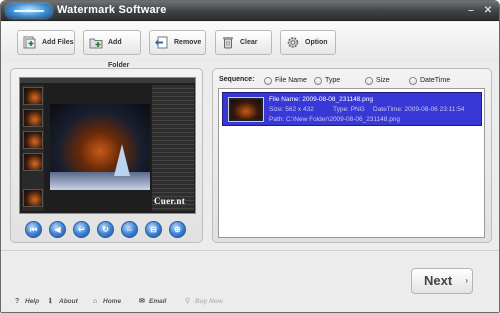 The image size is (500, 313). I want to click on next-label: Next, so click(438, 280).